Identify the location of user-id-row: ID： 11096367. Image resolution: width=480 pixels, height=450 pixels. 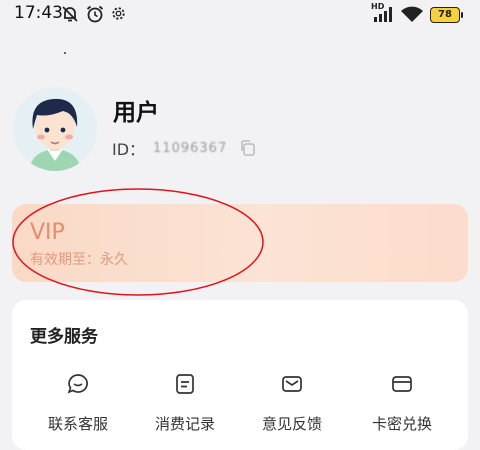
(184, 148).